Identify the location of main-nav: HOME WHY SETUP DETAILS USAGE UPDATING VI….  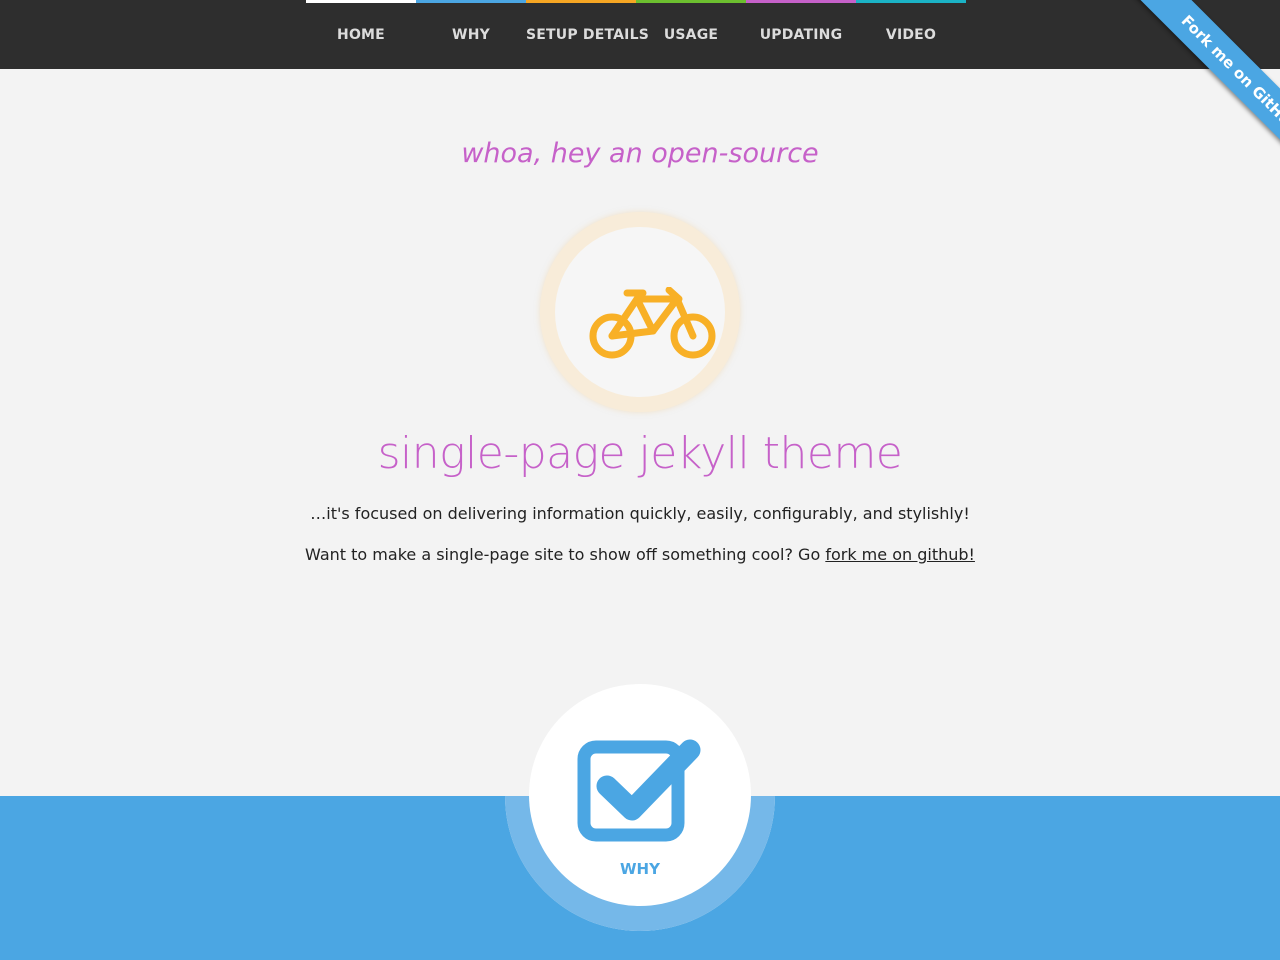
(636, 34).